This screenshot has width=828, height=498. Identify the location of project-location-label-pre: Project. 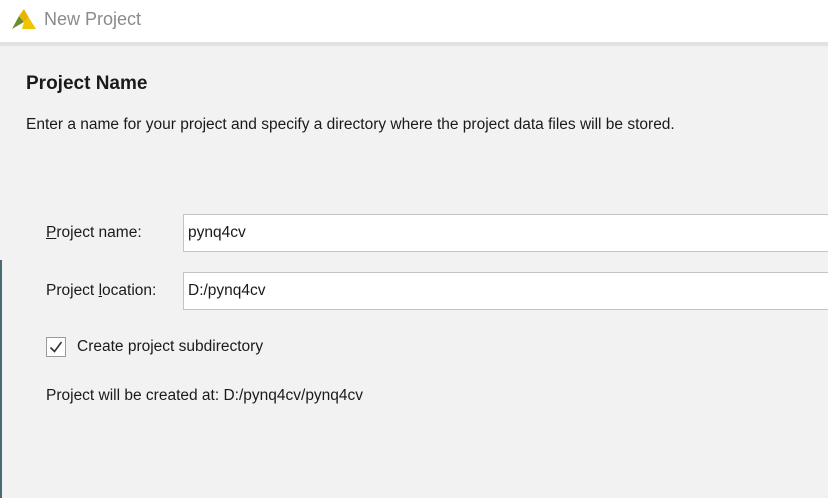
(72, 290).